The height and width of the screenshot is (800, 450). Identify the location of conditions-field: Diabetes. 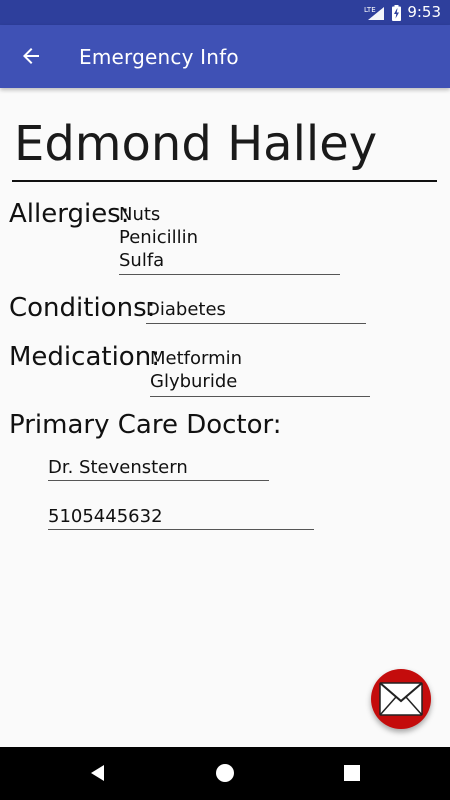
(186, 309).